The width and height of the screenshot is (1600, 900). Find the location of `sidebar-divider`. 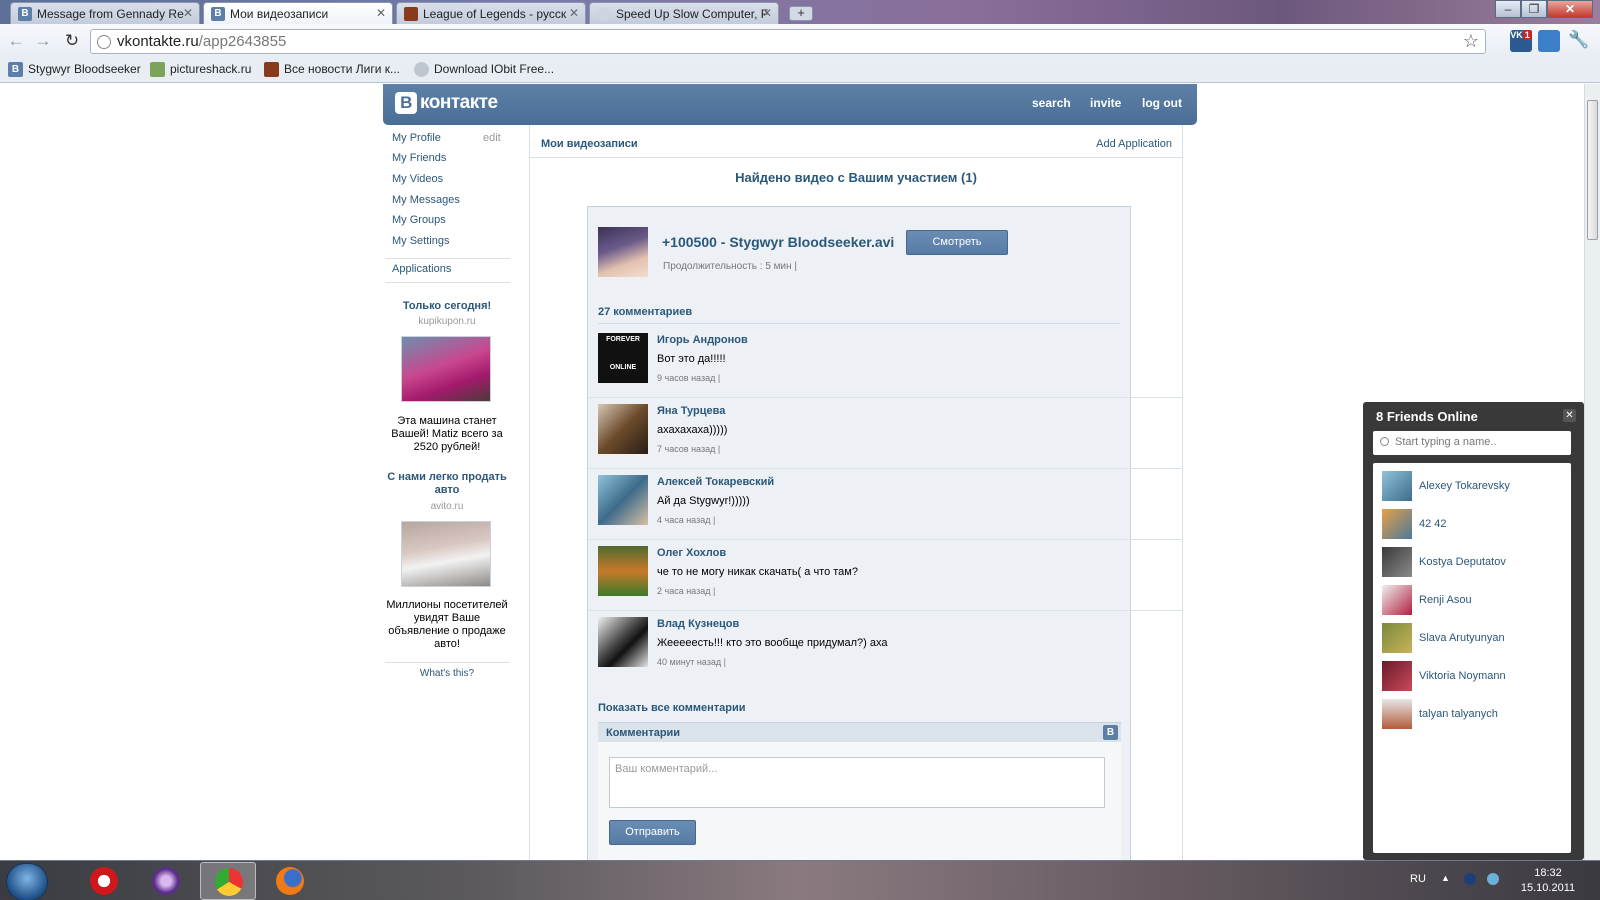

sidebar-divider is located at coordinates (447, 258).